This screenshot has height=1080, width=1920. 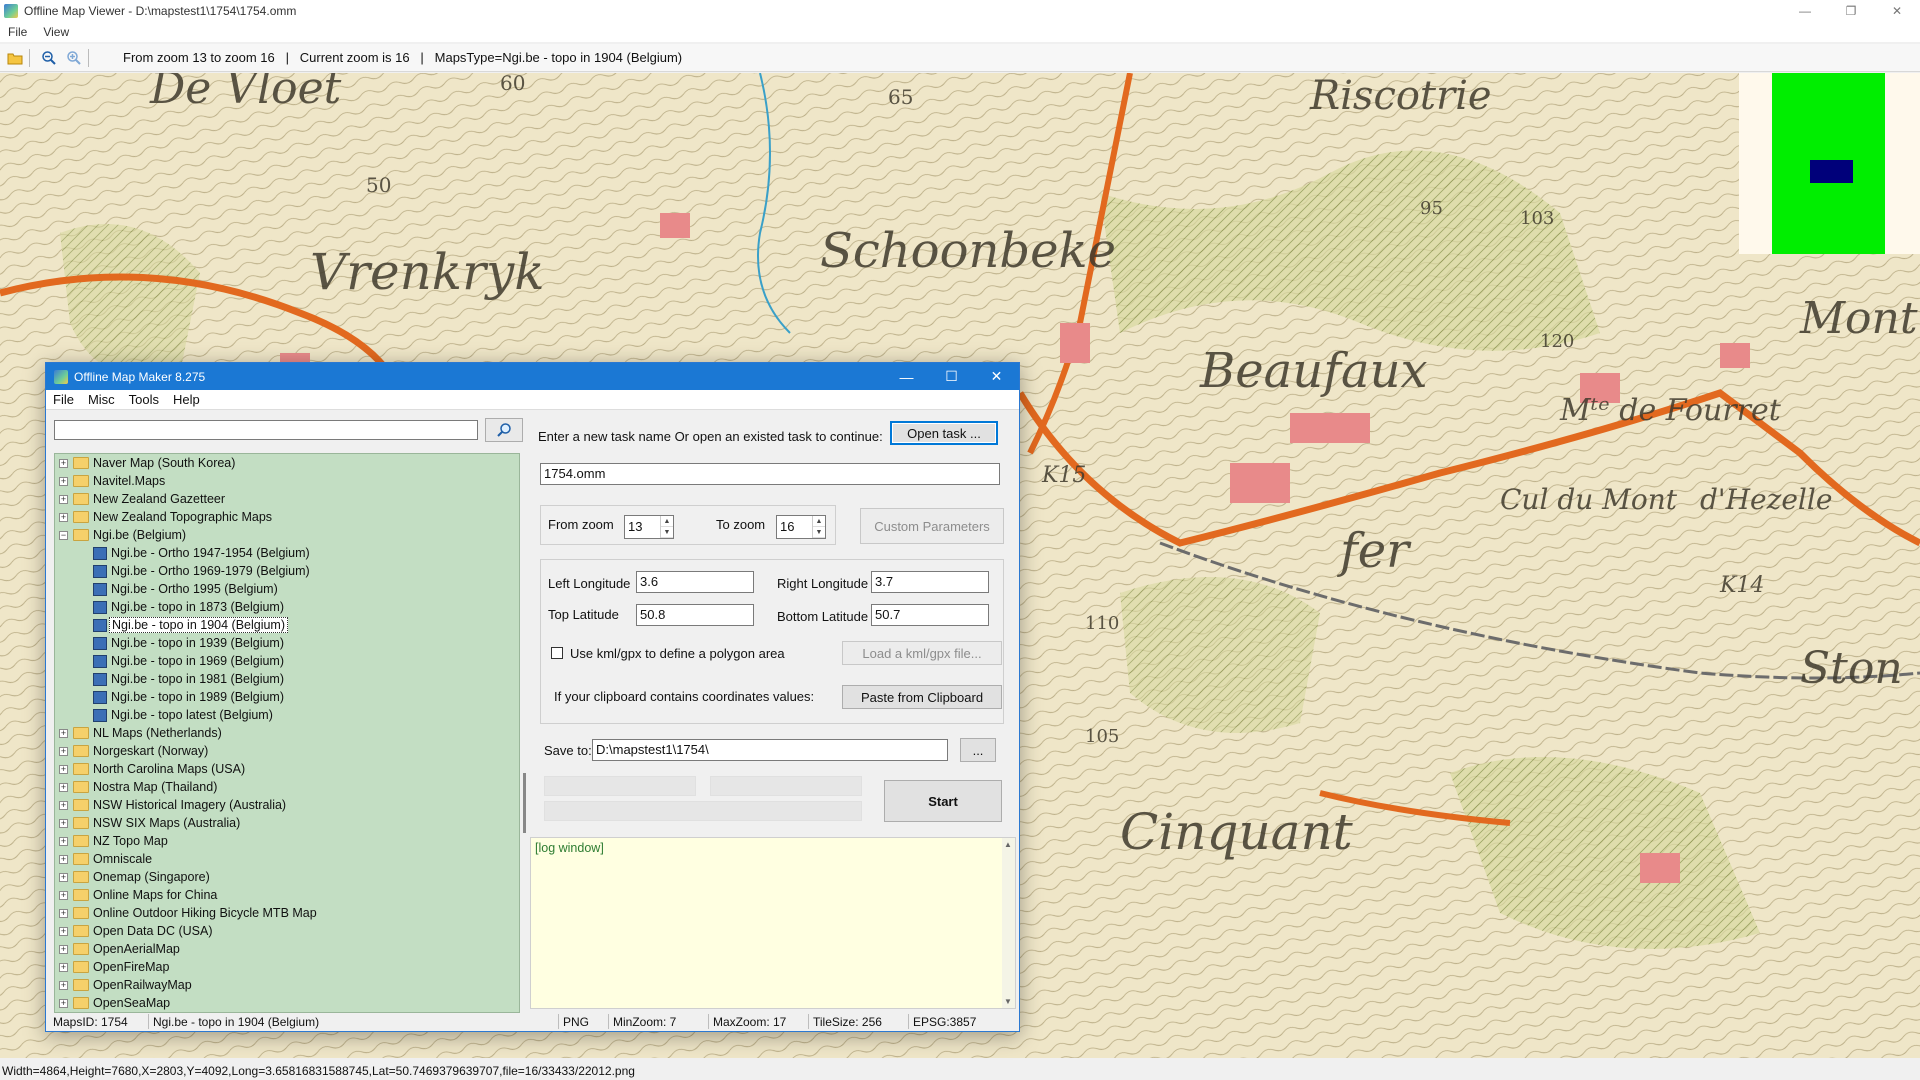 What do you see at coordinates (770, 474) in the screenshot?
I see `task-name-field: 1754.omm` at bounding box center [770, 474].